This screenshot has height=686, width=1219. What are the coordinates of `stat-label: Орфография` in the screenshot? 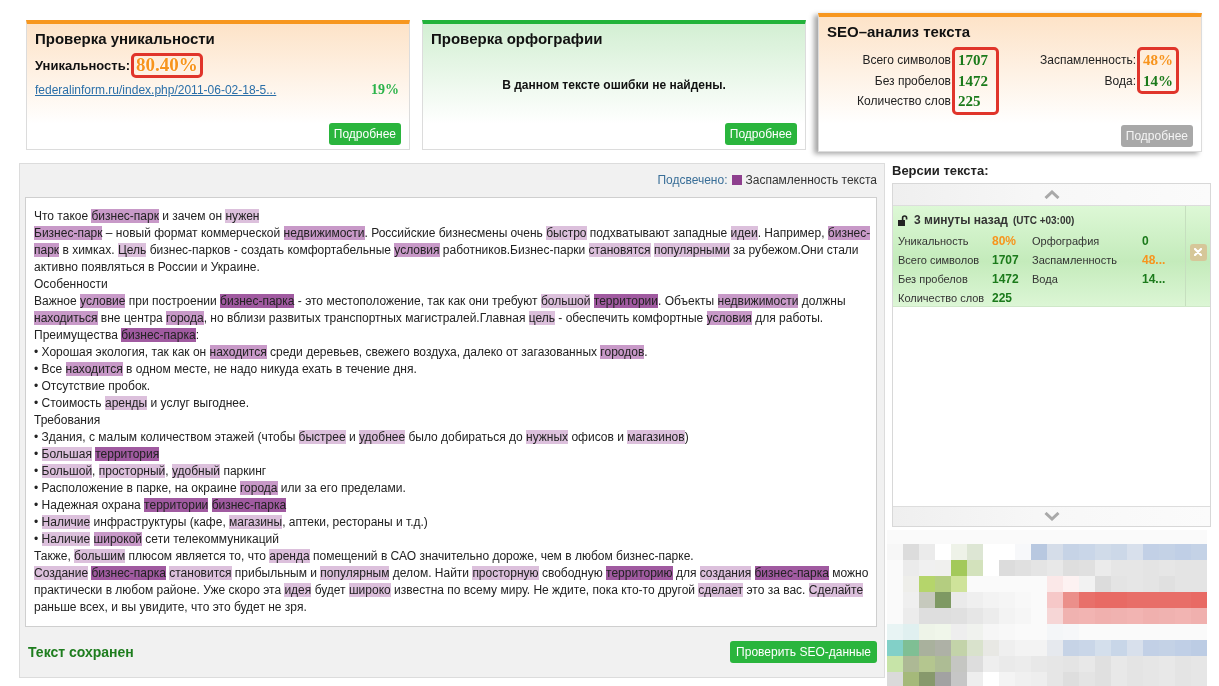 It's located at (1066, 241).